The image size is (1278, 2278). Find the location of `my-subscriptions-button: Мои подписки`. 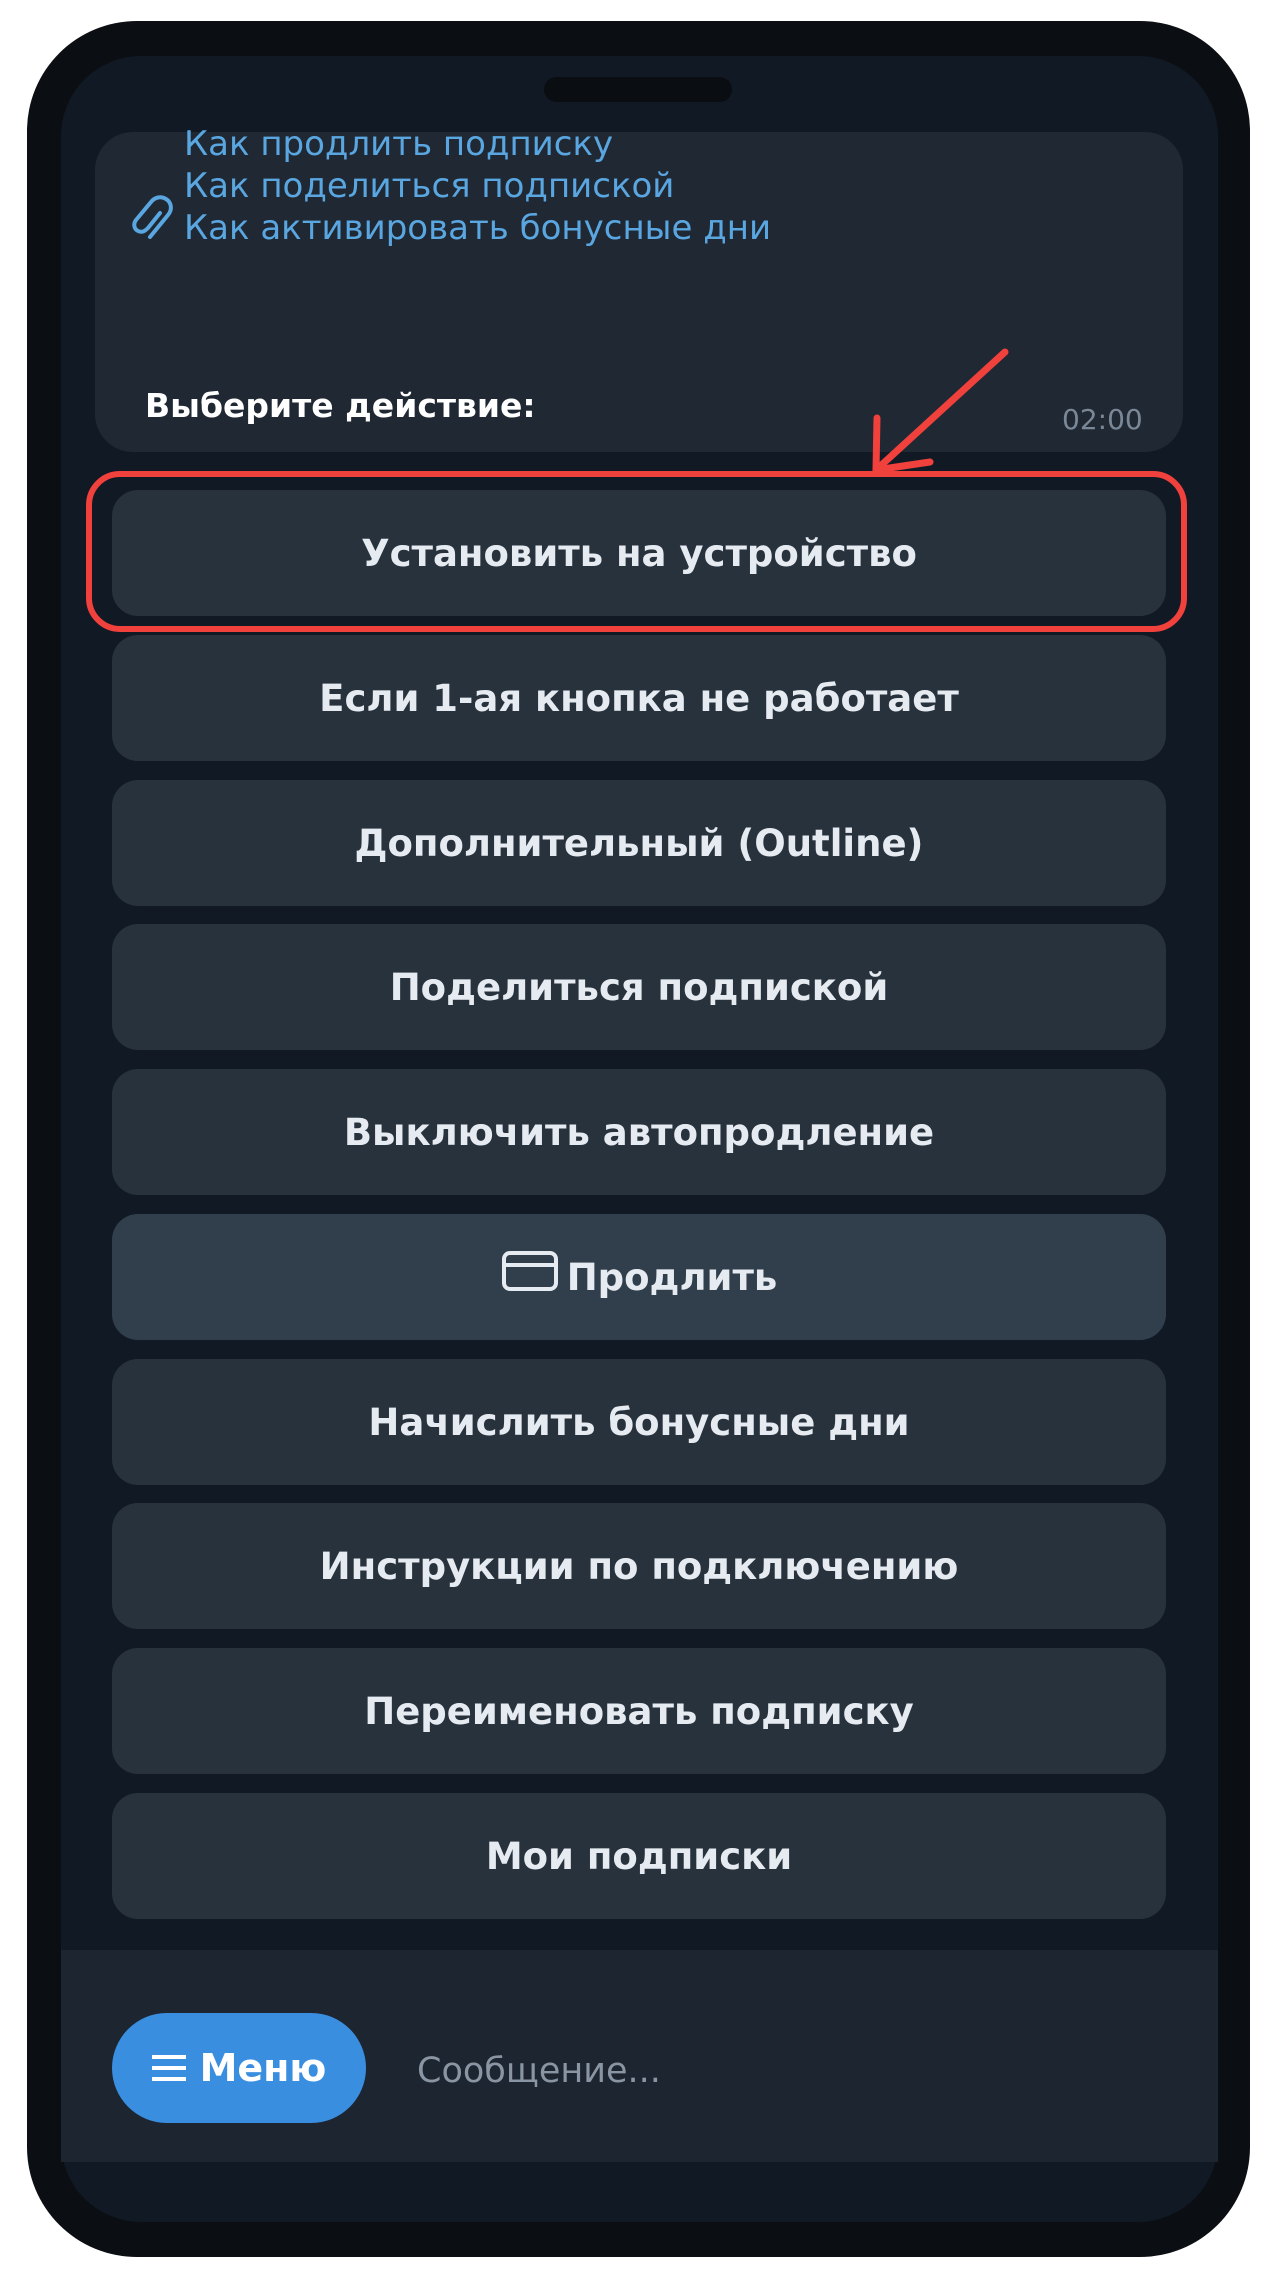

my-subscriptions-button: Мои подписки is located at coordinates (639, 1856).